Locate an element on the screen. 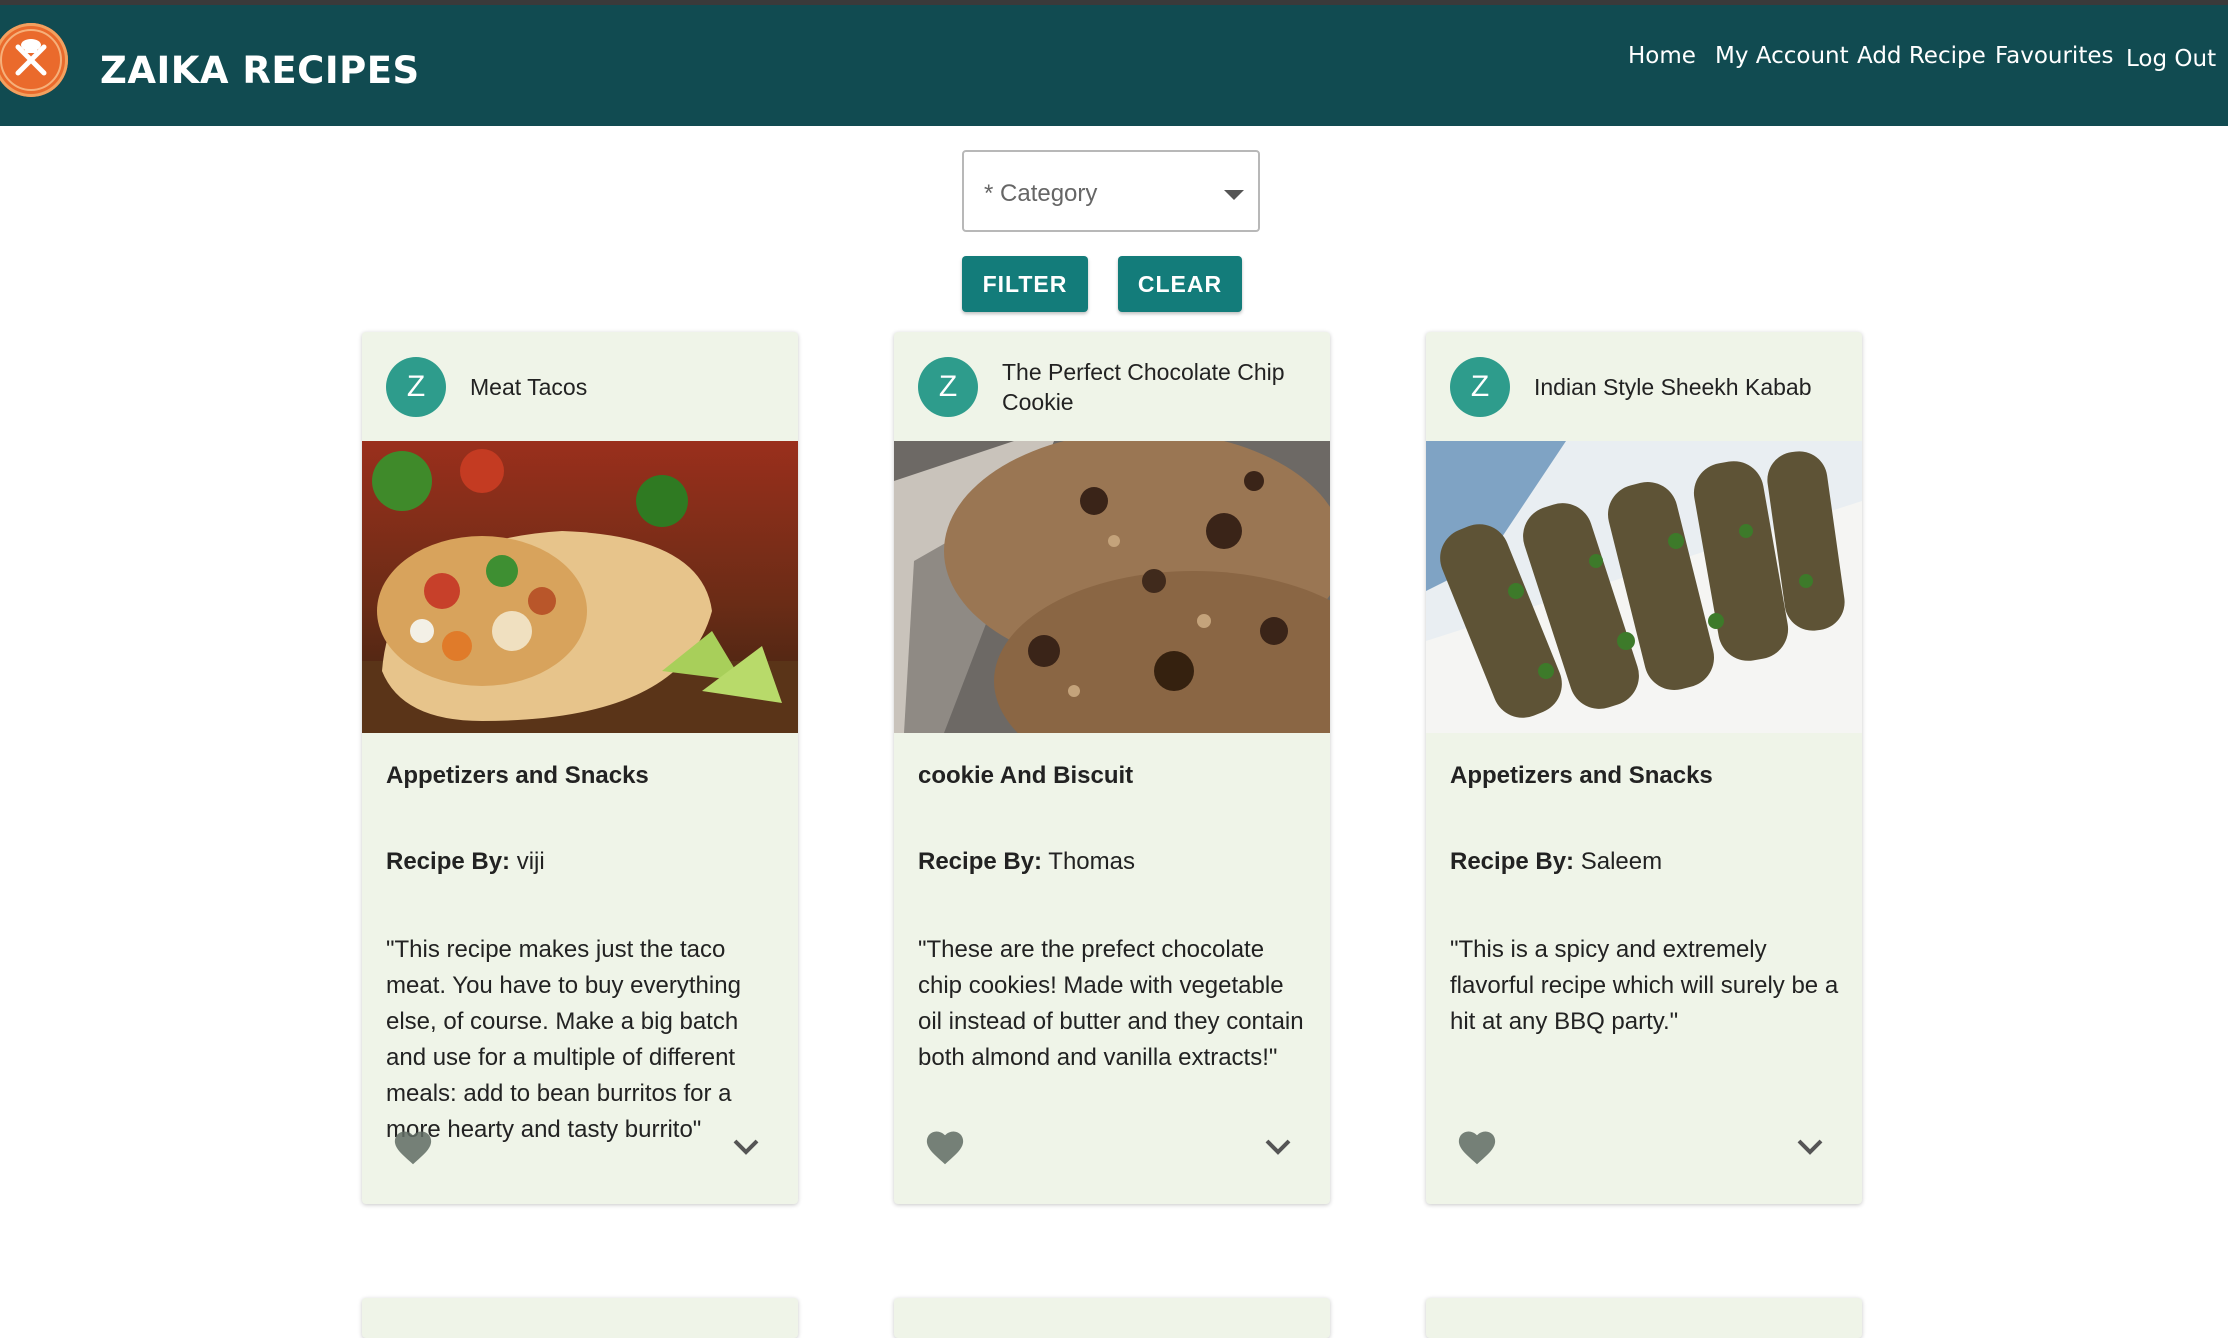 Image resolution: width=2228 pixels, height=1338 pixels. chef-logo-icon is located at coordinates (34, 60).